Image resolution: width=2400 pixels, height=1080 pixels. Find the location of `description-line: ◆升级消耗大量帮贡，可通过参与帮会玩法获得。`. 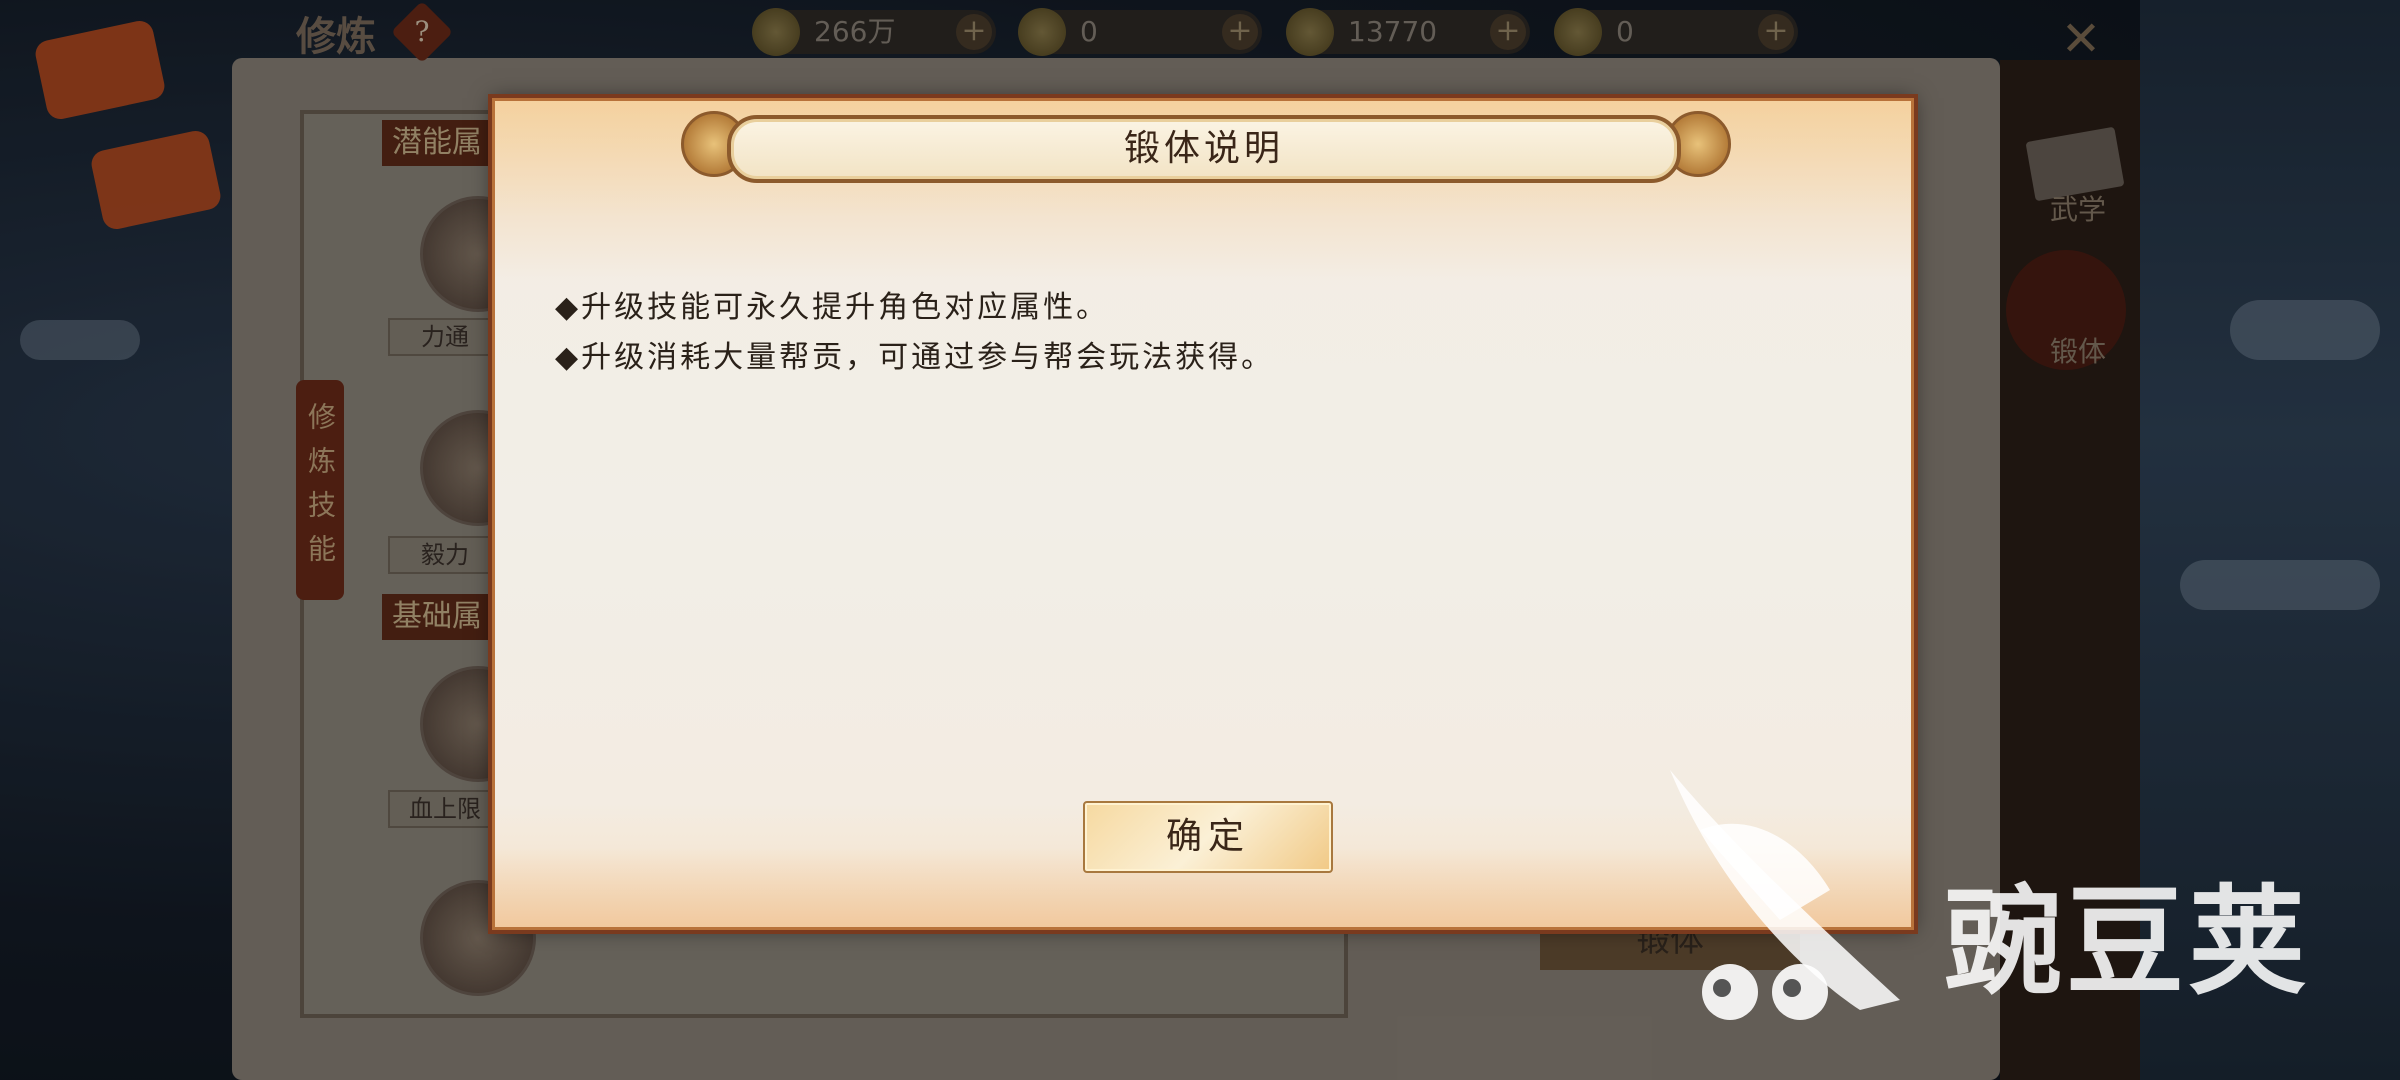

description-line: ◆升级消耗大量帮贡，可通过参与帮会玩法获得。 is located at coordinates (915, 357).